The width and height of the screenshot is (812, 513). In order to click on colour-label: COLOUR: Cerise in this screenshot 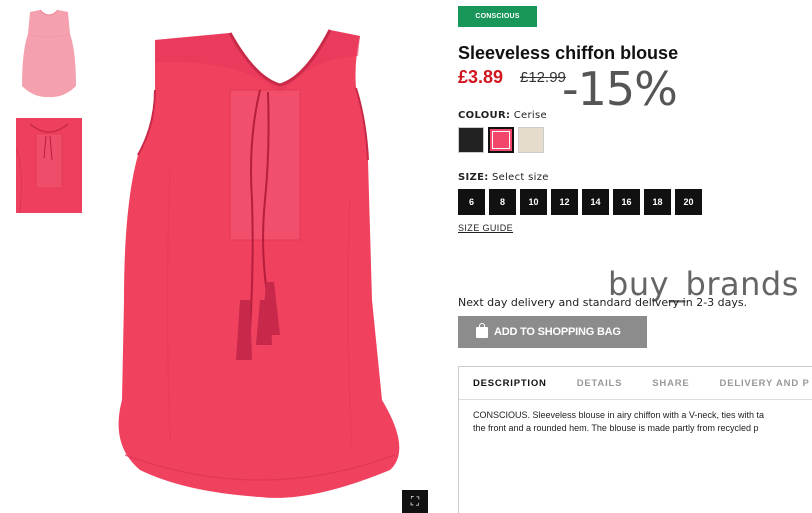, I will do `click(502, 115)`.